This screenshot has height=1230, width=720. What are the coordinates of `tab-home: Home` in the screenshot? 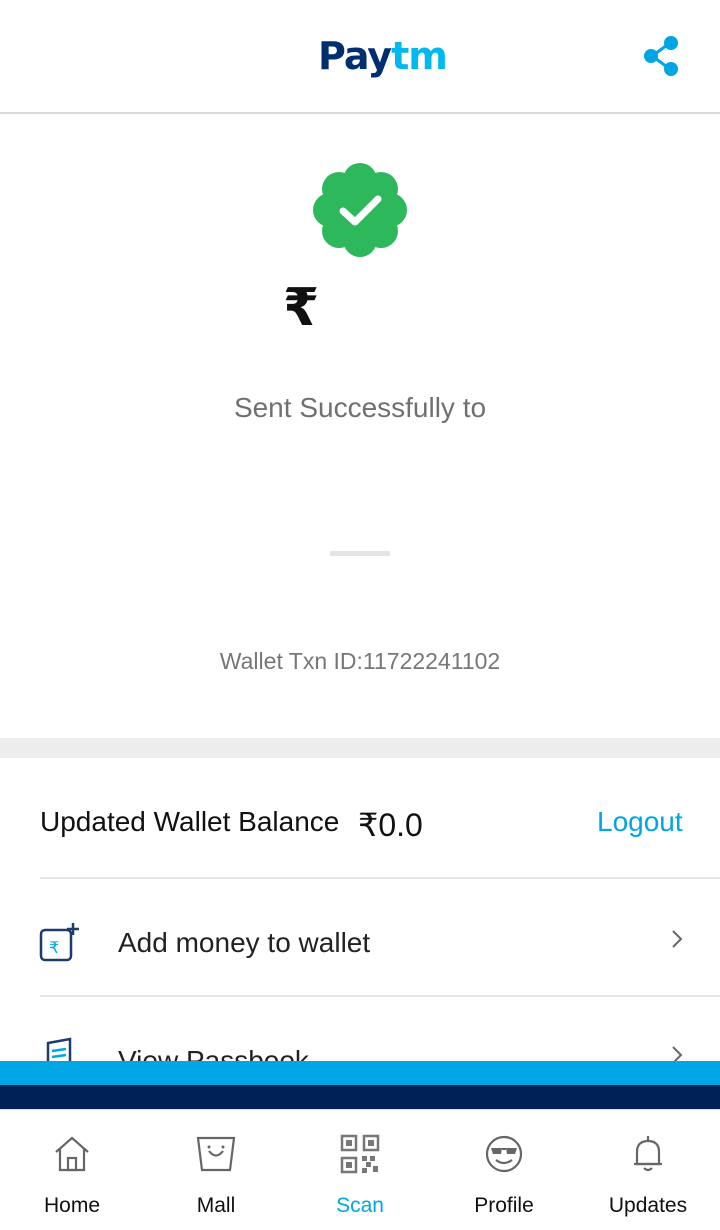 It's located at (72, 1170).